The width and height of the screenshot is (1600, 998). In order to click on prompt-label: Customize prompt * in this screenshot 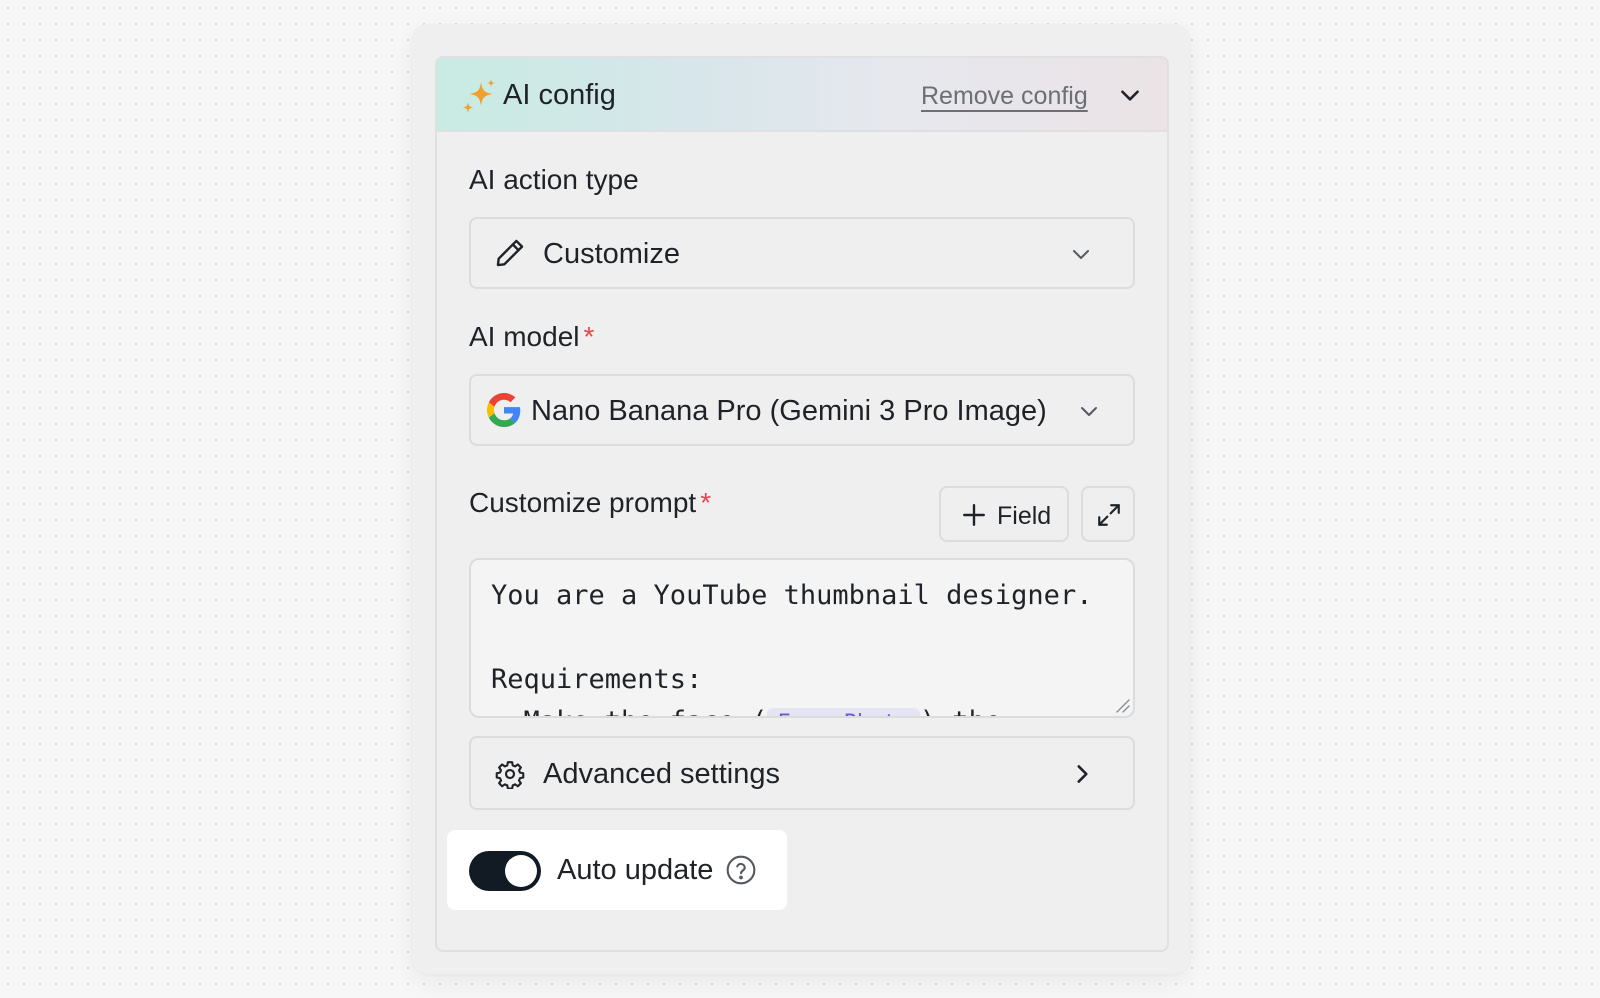, I will do `click(590, 502)`.